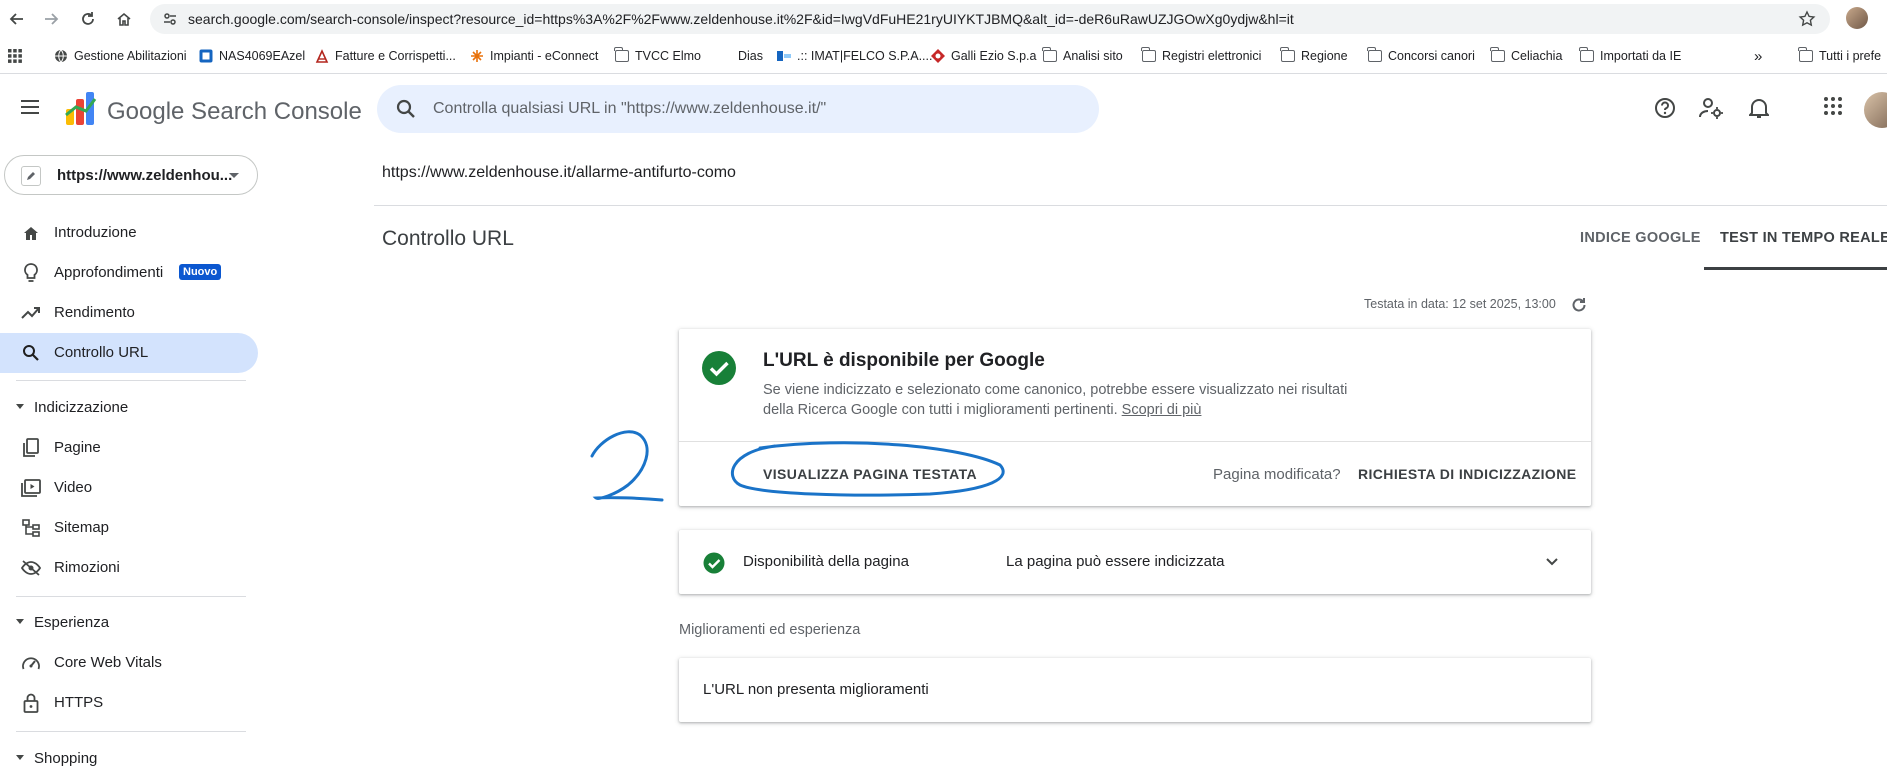  Describe the element at coordinates (534, 56) in the screenshot. I see `bookmark-impianti: Impianti - eConnect` at that location.